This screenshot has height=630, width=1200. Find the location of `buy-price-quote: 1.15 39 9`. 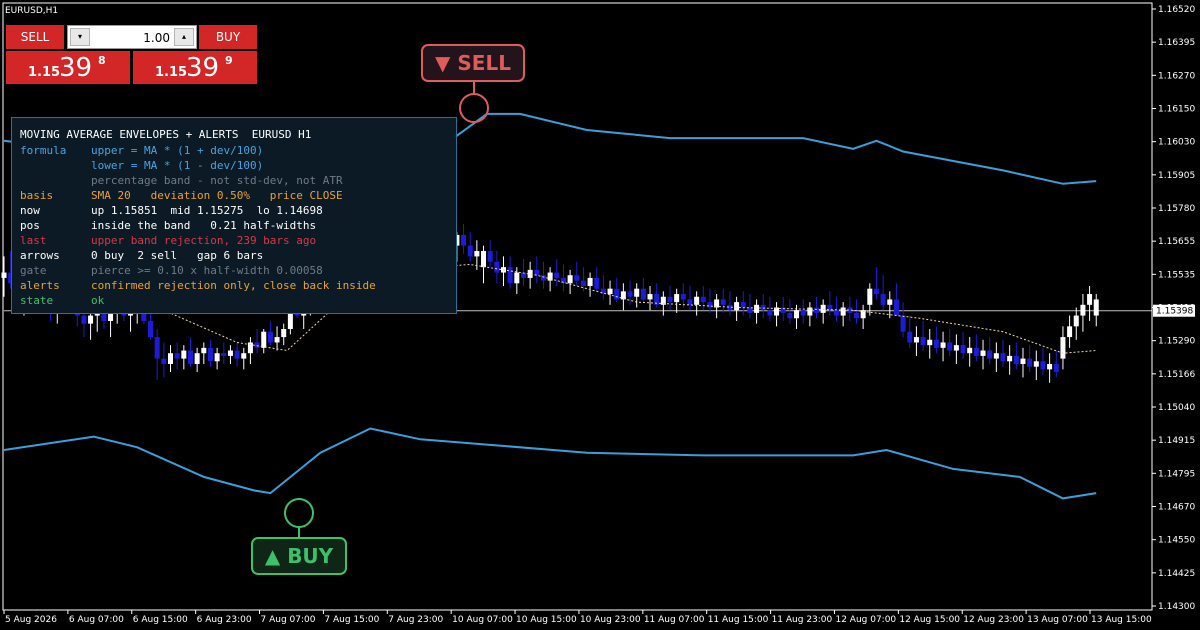

buy-price-quote: 1.15 39 9 is located at coordinates (195, 67).